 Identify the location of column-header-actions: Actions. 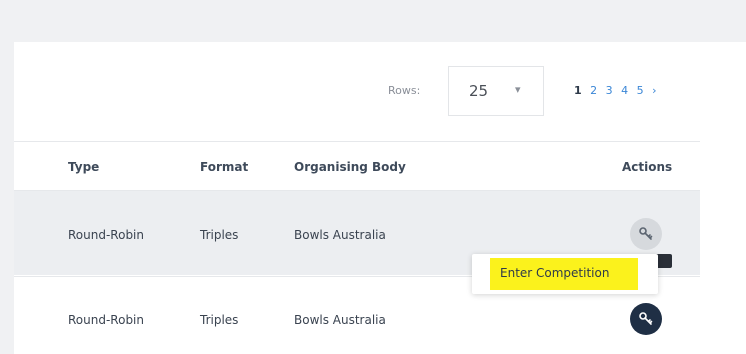
(647, 167).